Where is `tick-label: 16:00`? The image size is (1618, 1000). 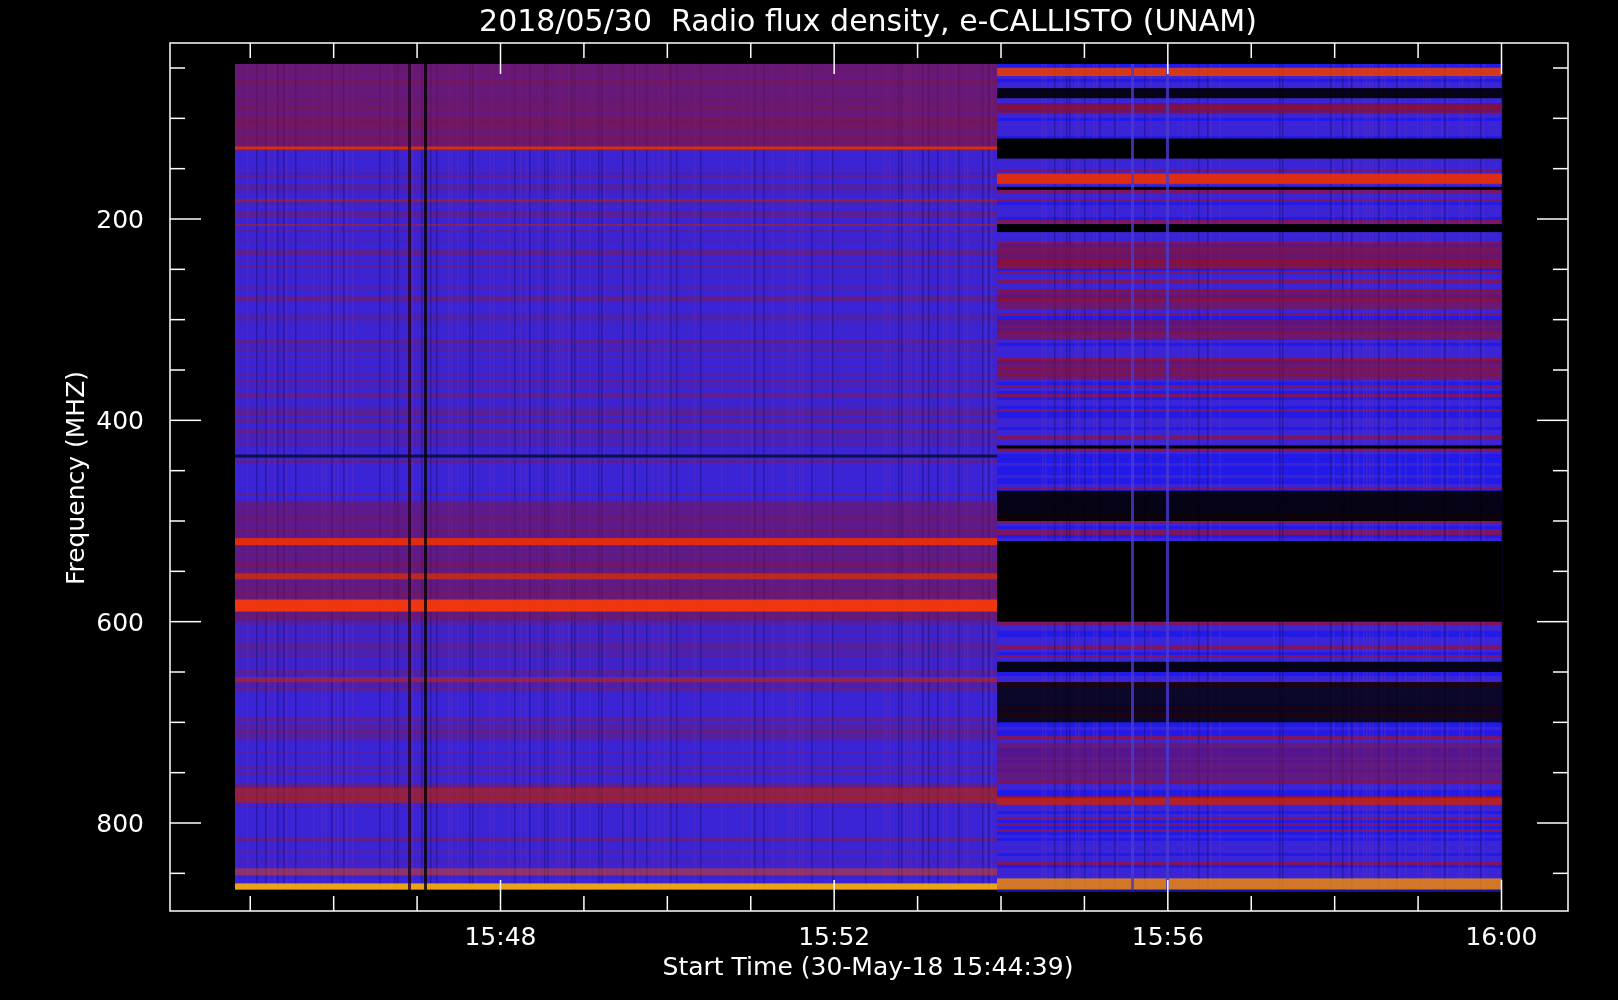 tick-label: 16:00 is located at coordinates (1501, 936).